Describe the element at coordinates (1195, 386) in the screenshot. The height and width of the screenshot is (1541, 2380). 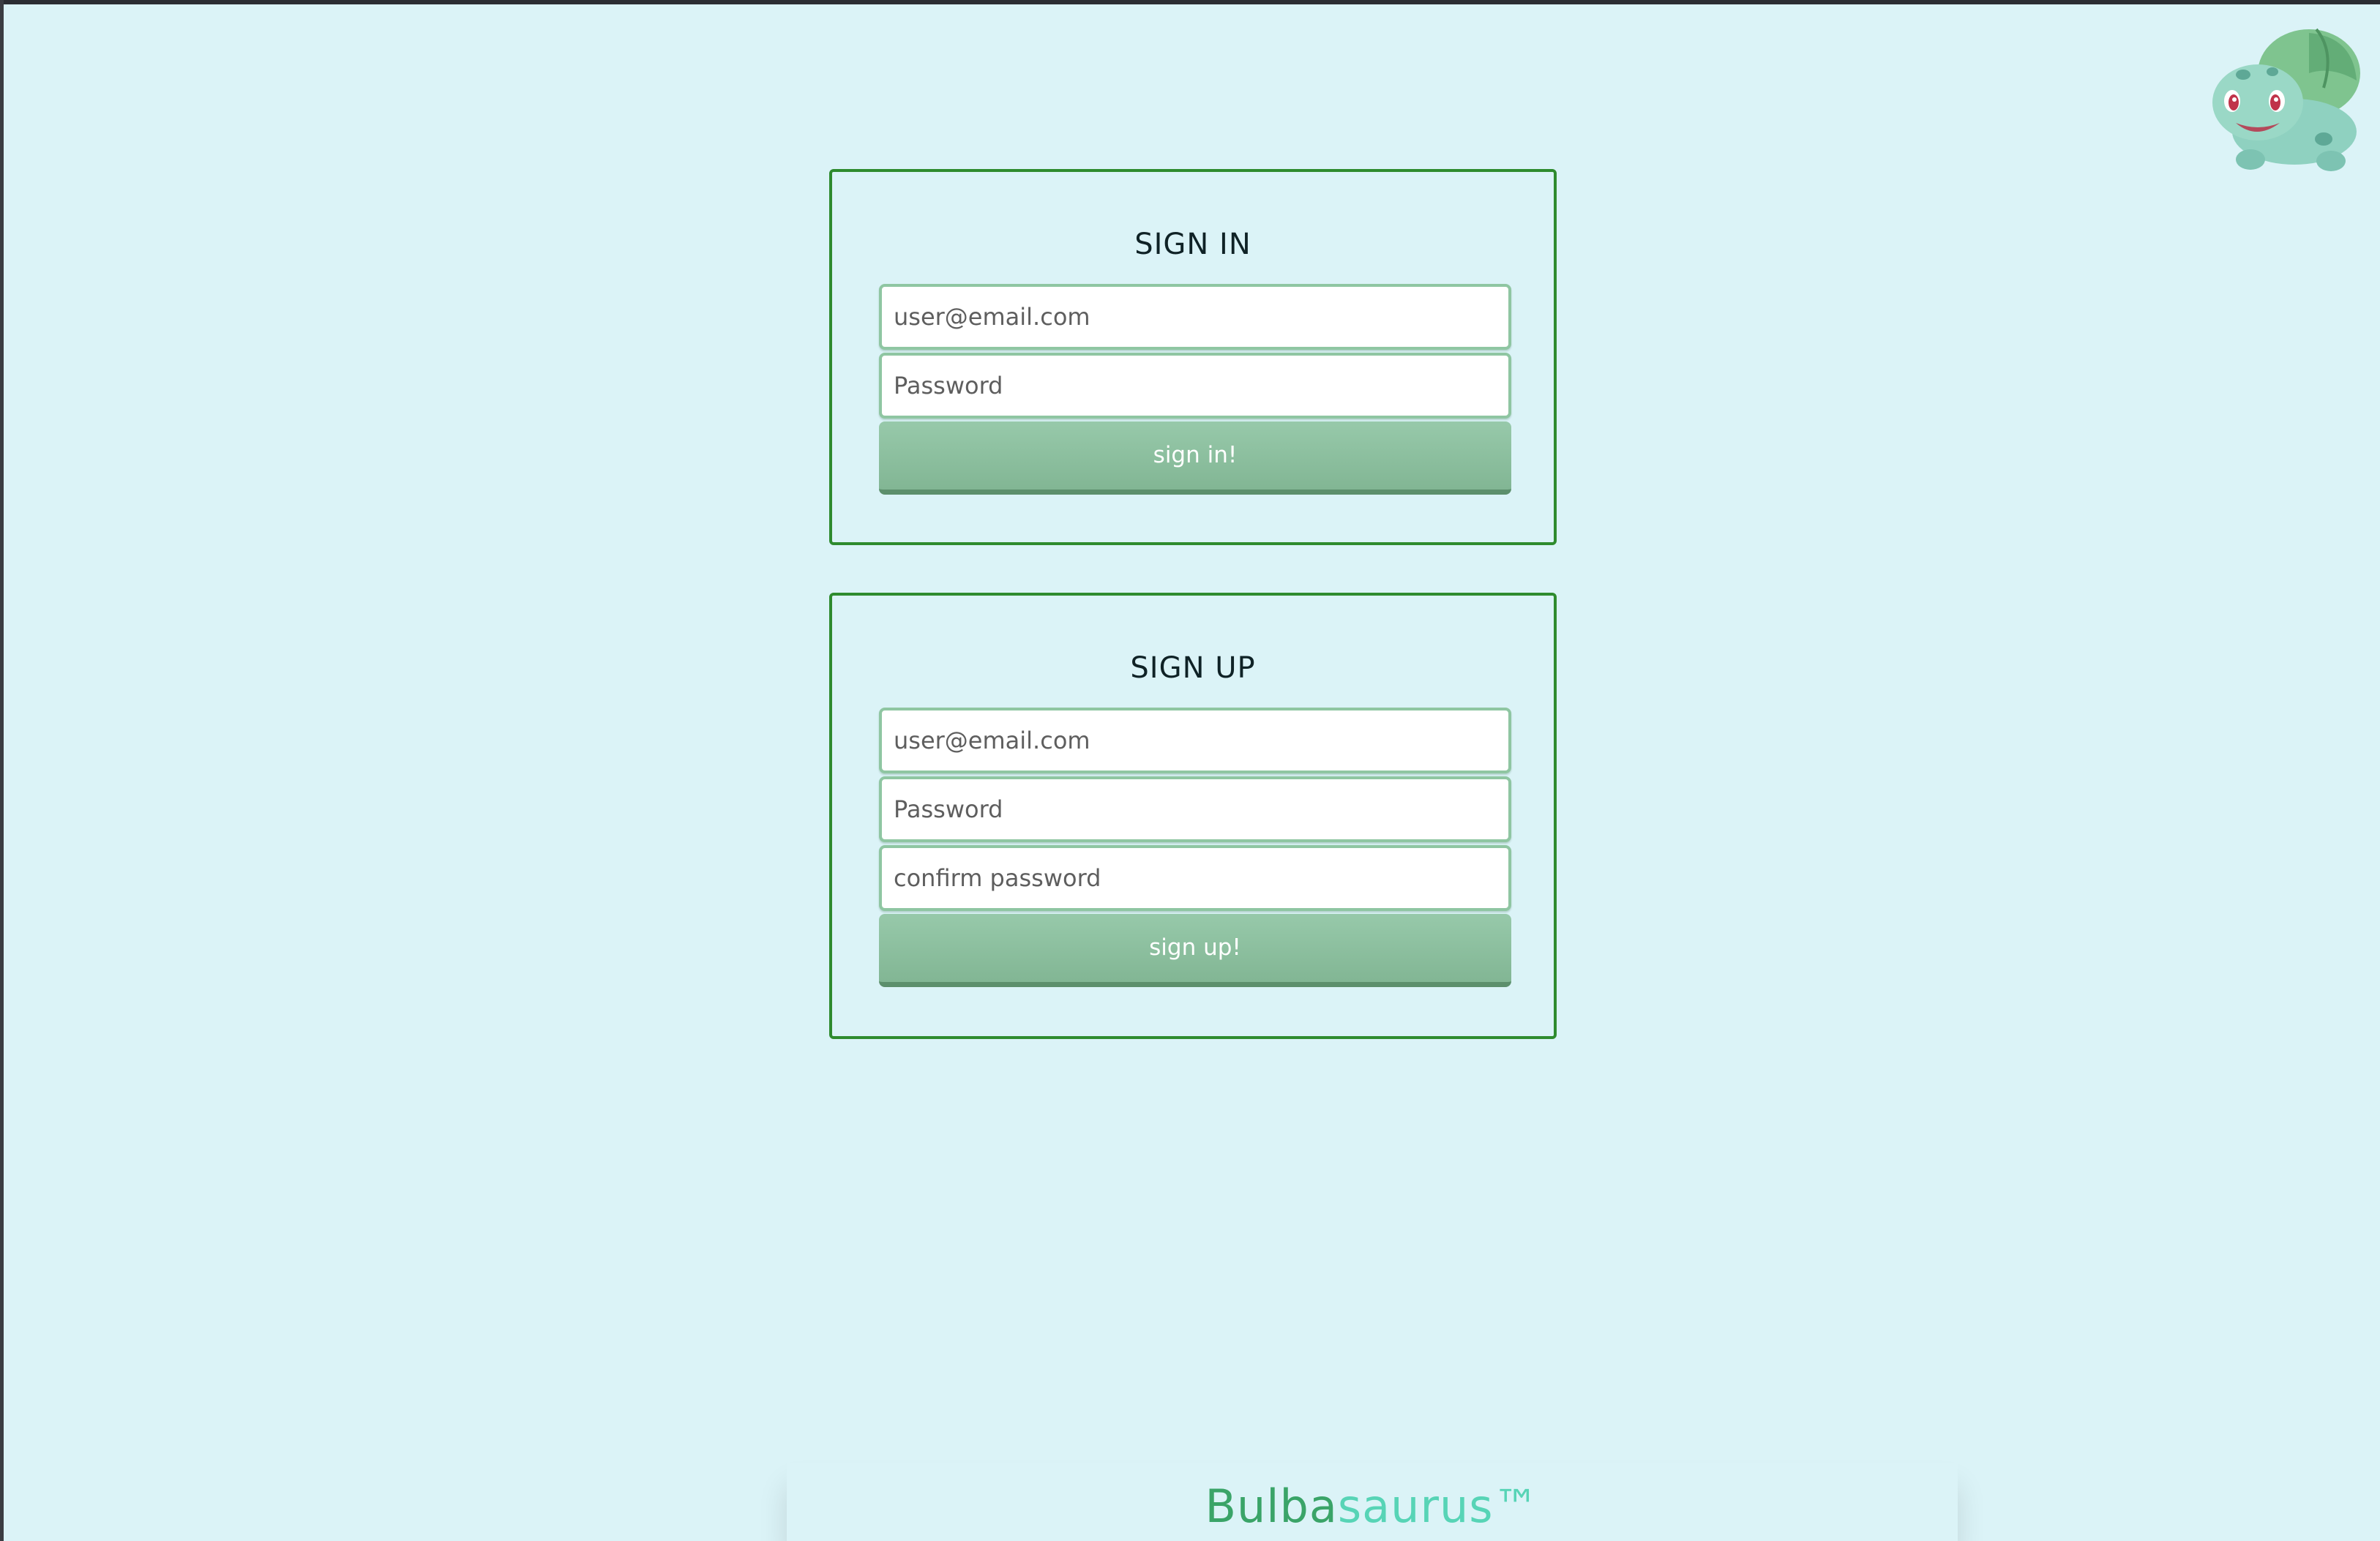
I see `sign-in-password-input` at that location.